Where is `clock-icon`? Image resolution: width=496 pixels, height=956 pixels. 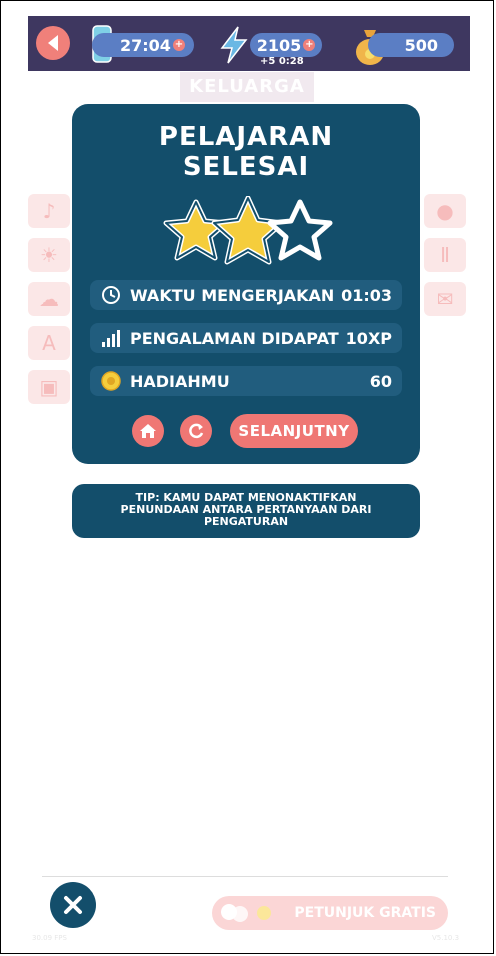
clock-icon is located at coordinates (111, 295).